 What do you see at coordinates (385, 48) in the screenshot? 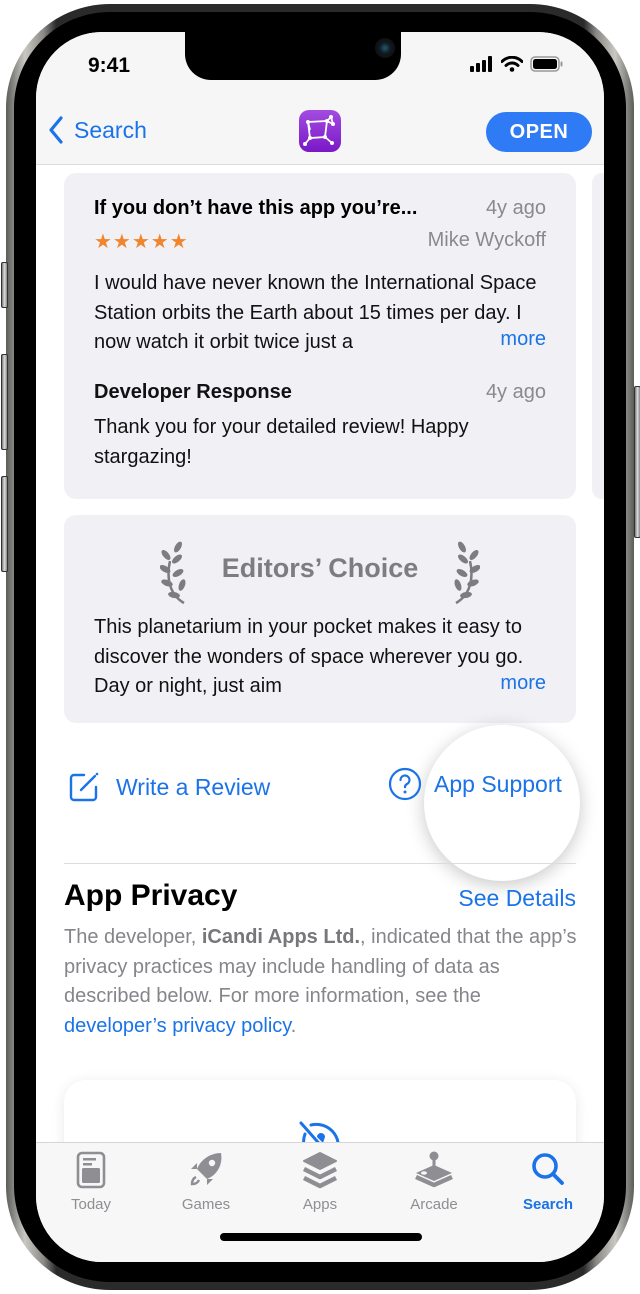
I see `front-camera` at bounding box center [385, 48].